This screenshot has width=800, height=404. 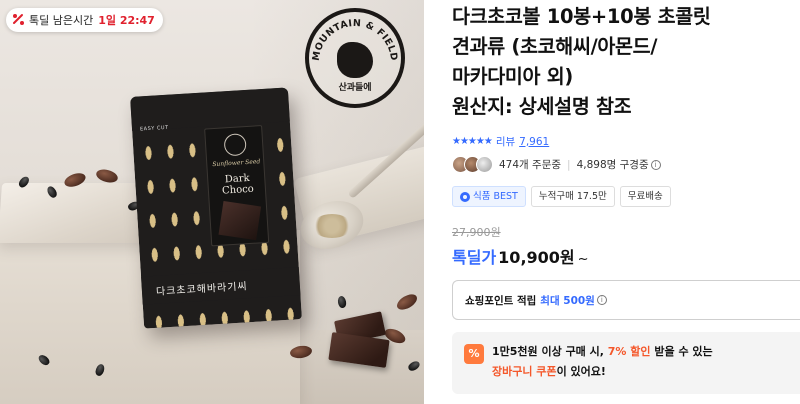 I want to click on badge-cumulative-purchases: 누적구매 17.5만, so click(x=572, y=196).